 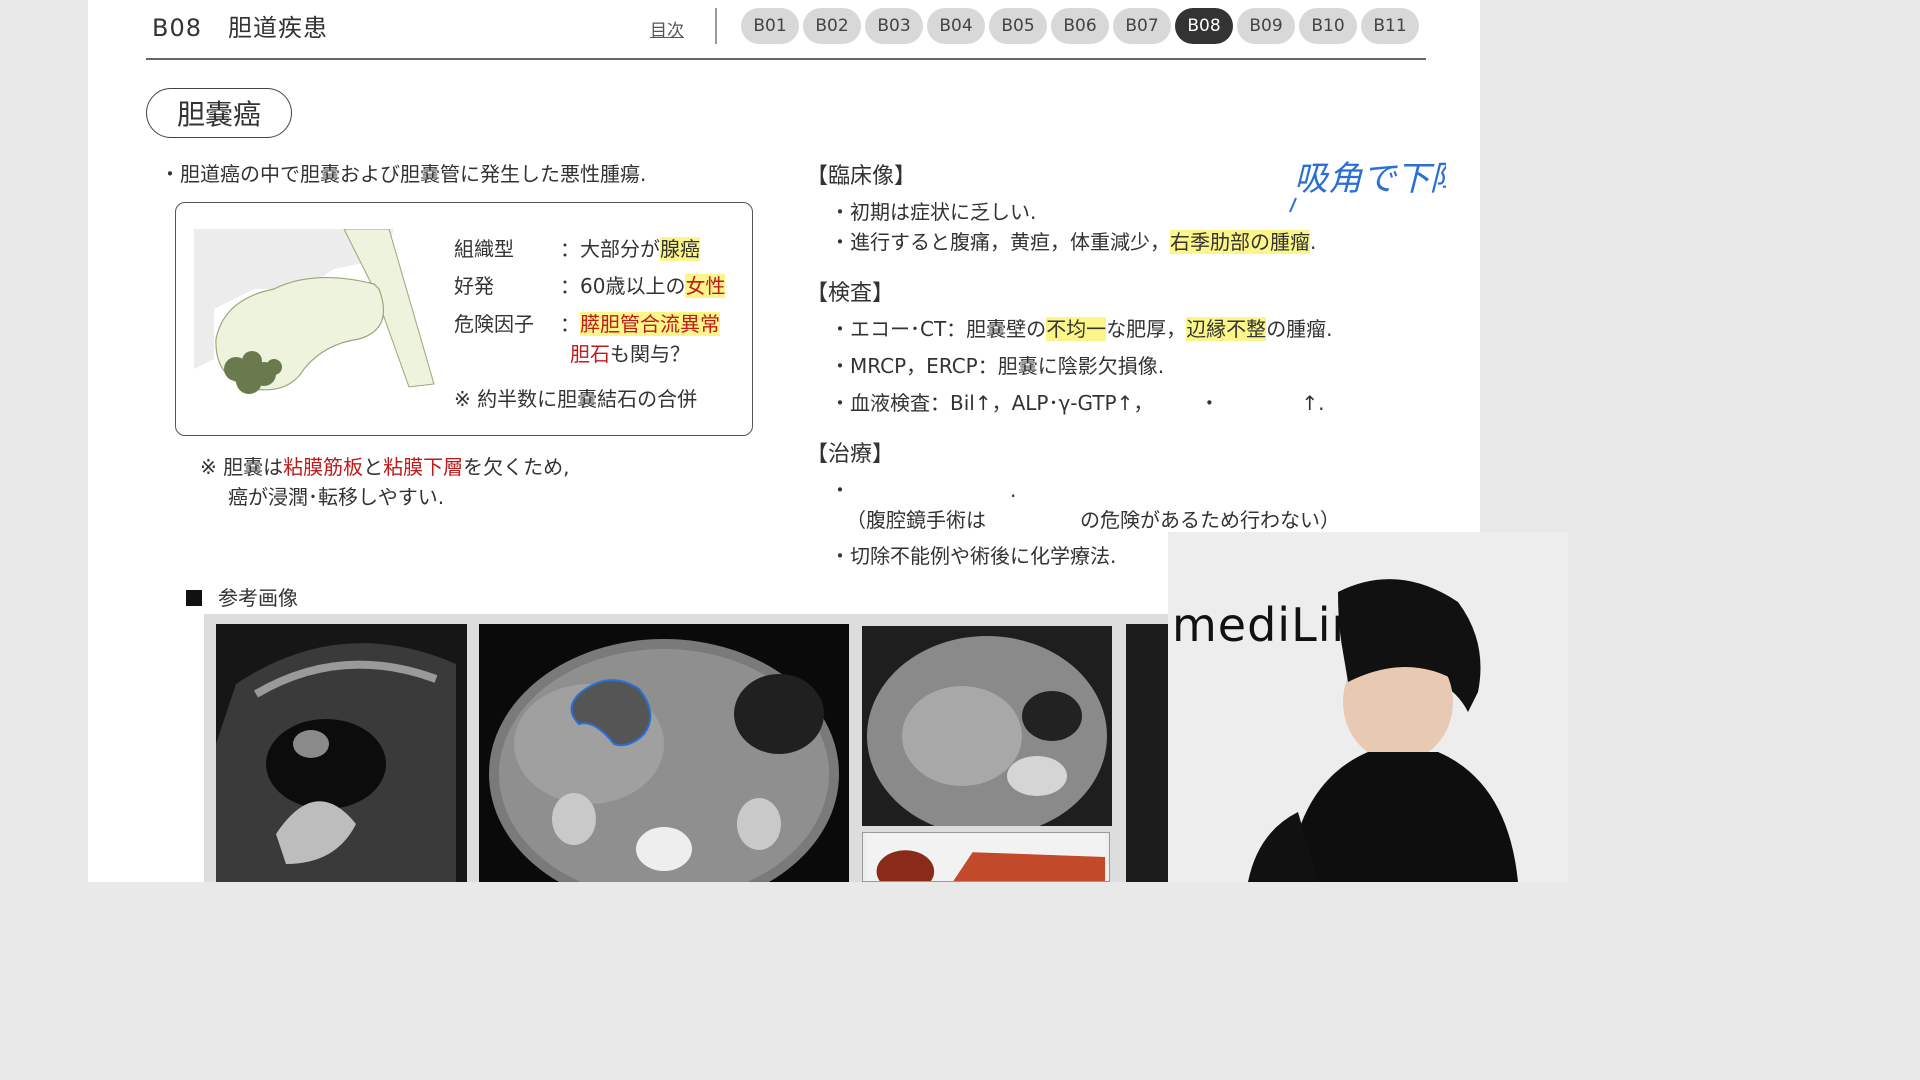 What do you see at coordinates (1018, 26) in the screenshot?
I see `chapter-tab-b05: B05` at bounding box center [1018, 26].